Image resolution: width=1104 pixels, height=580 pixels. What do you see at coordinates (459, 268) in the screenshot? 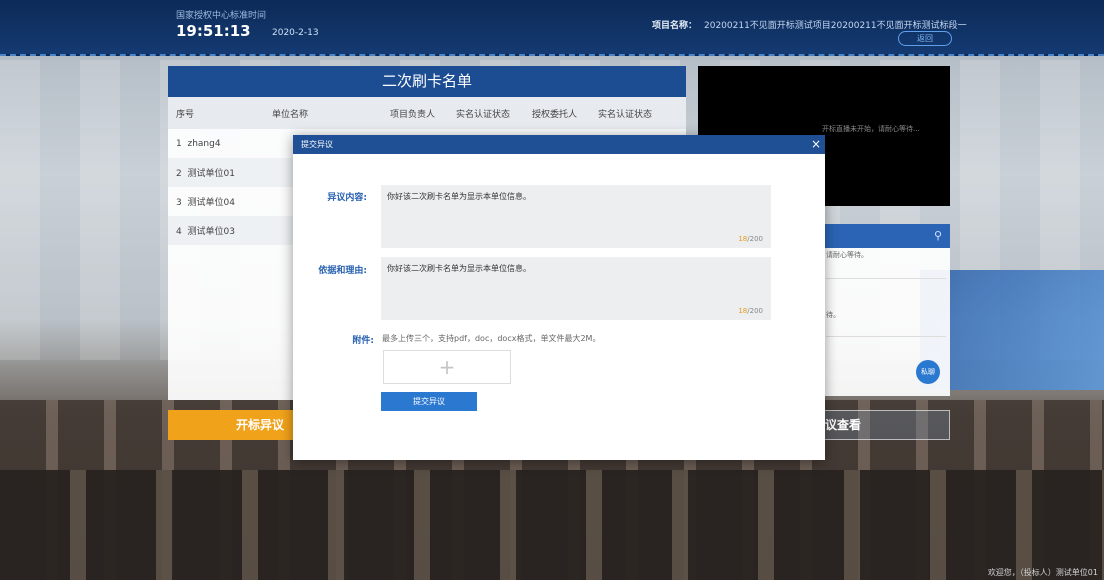
I see `reason-text: 你好该二次刷卡名单为显示本单位信息。` at bounding box center [459, 268].